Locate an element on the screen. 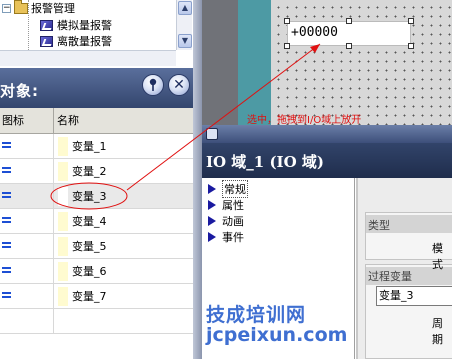  project-tree: − 报警管理 模拟量报警 离散量报警 ▲ ▼ is located at coordinates (96, 25).